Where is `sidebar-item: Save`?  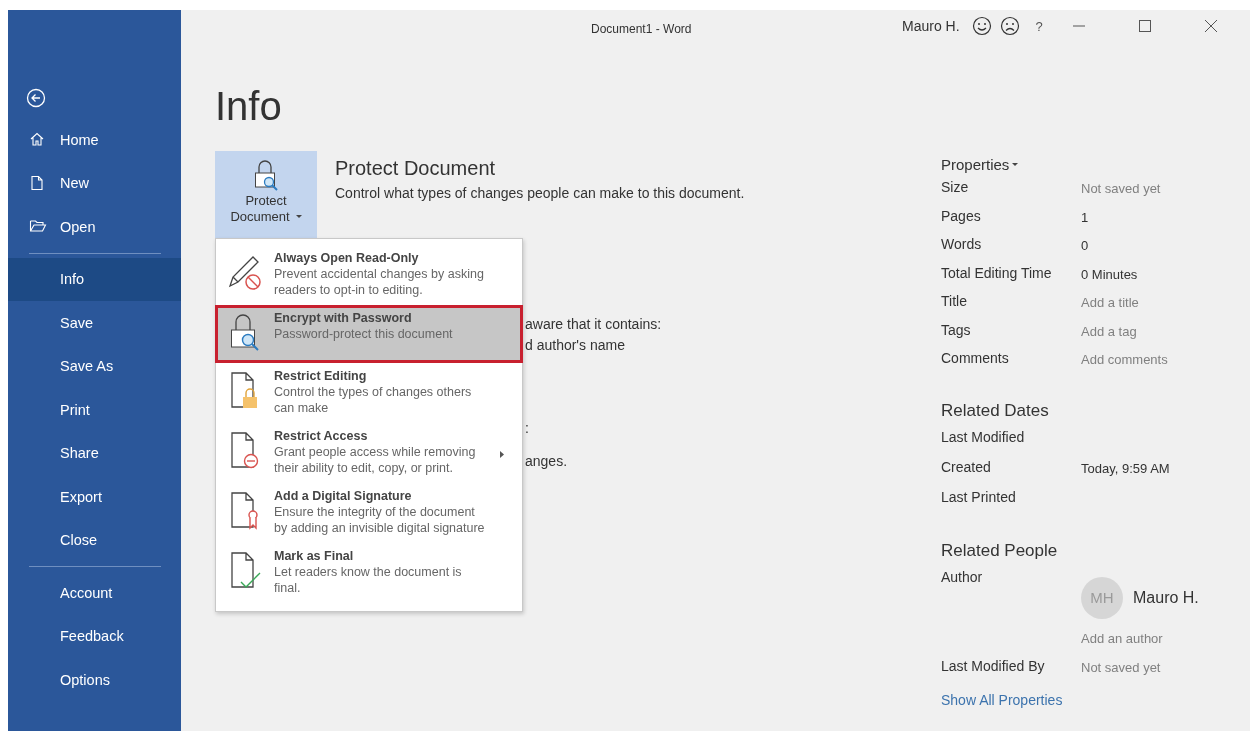
sidebar-item: Save is located at coordinates (94, 323).